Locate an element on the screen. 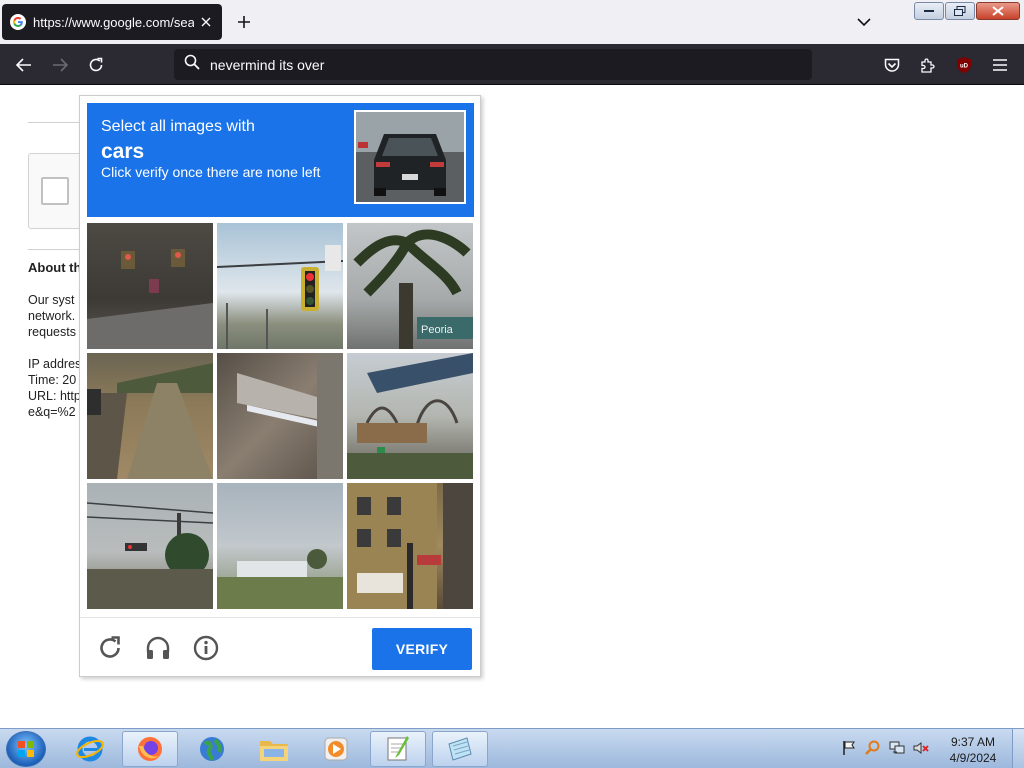 The width and height of the screenshot is (1024, 768). internet-explorer-icon is located at coordinates (90, 749).